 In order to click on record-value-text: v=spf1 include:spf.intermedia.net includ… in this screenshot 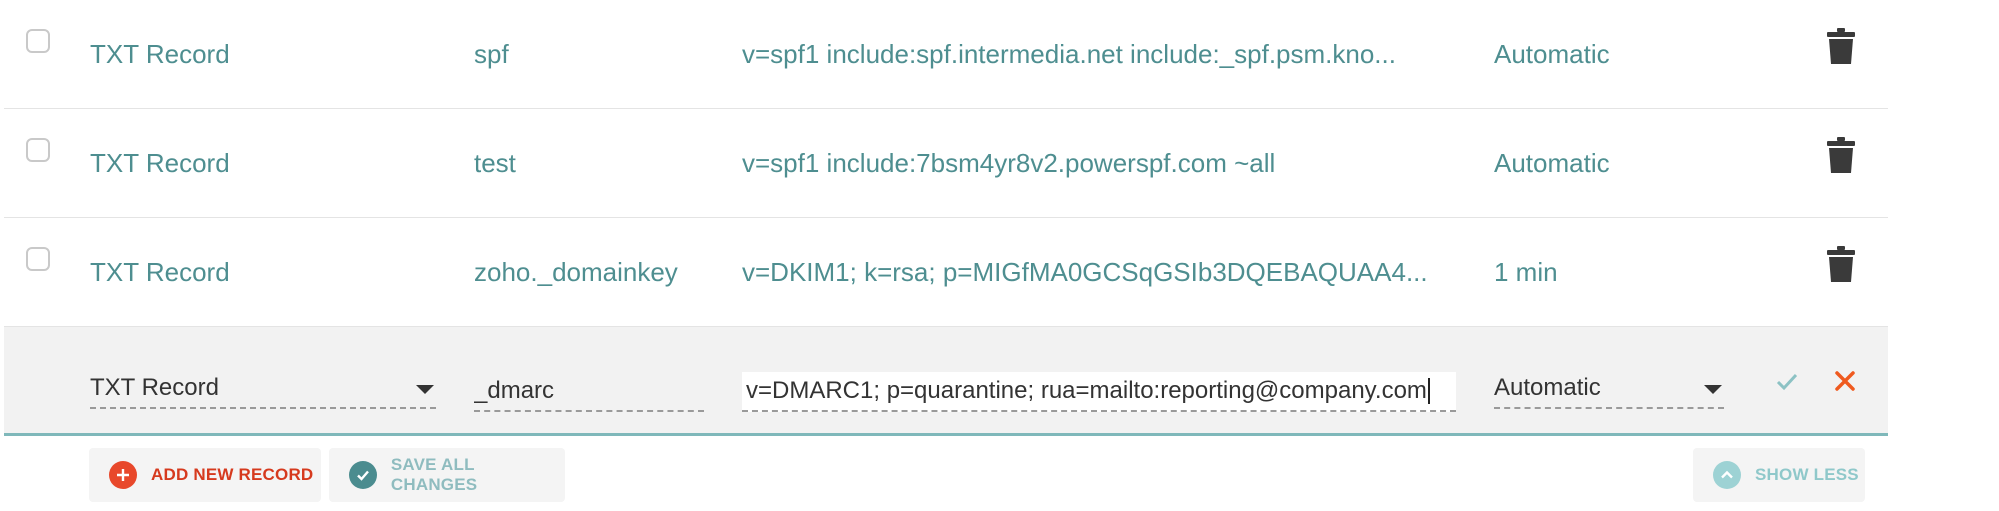, I will do `click(1069, 53)`.